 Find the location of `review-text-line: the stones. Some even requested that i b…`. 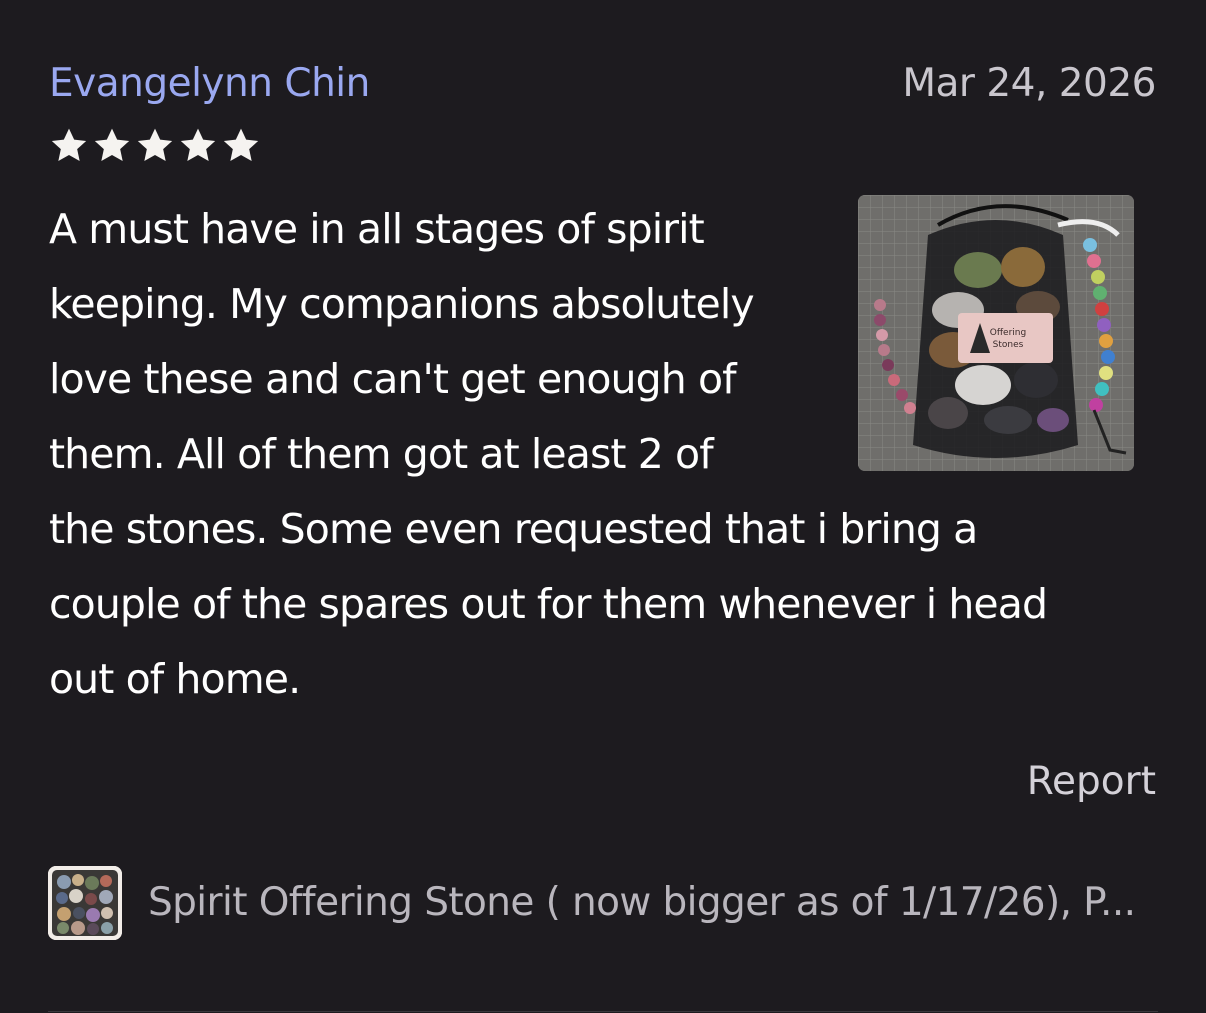

review-text-line: the stones. Some even requested that i b… is located at coordinates (513, 529).